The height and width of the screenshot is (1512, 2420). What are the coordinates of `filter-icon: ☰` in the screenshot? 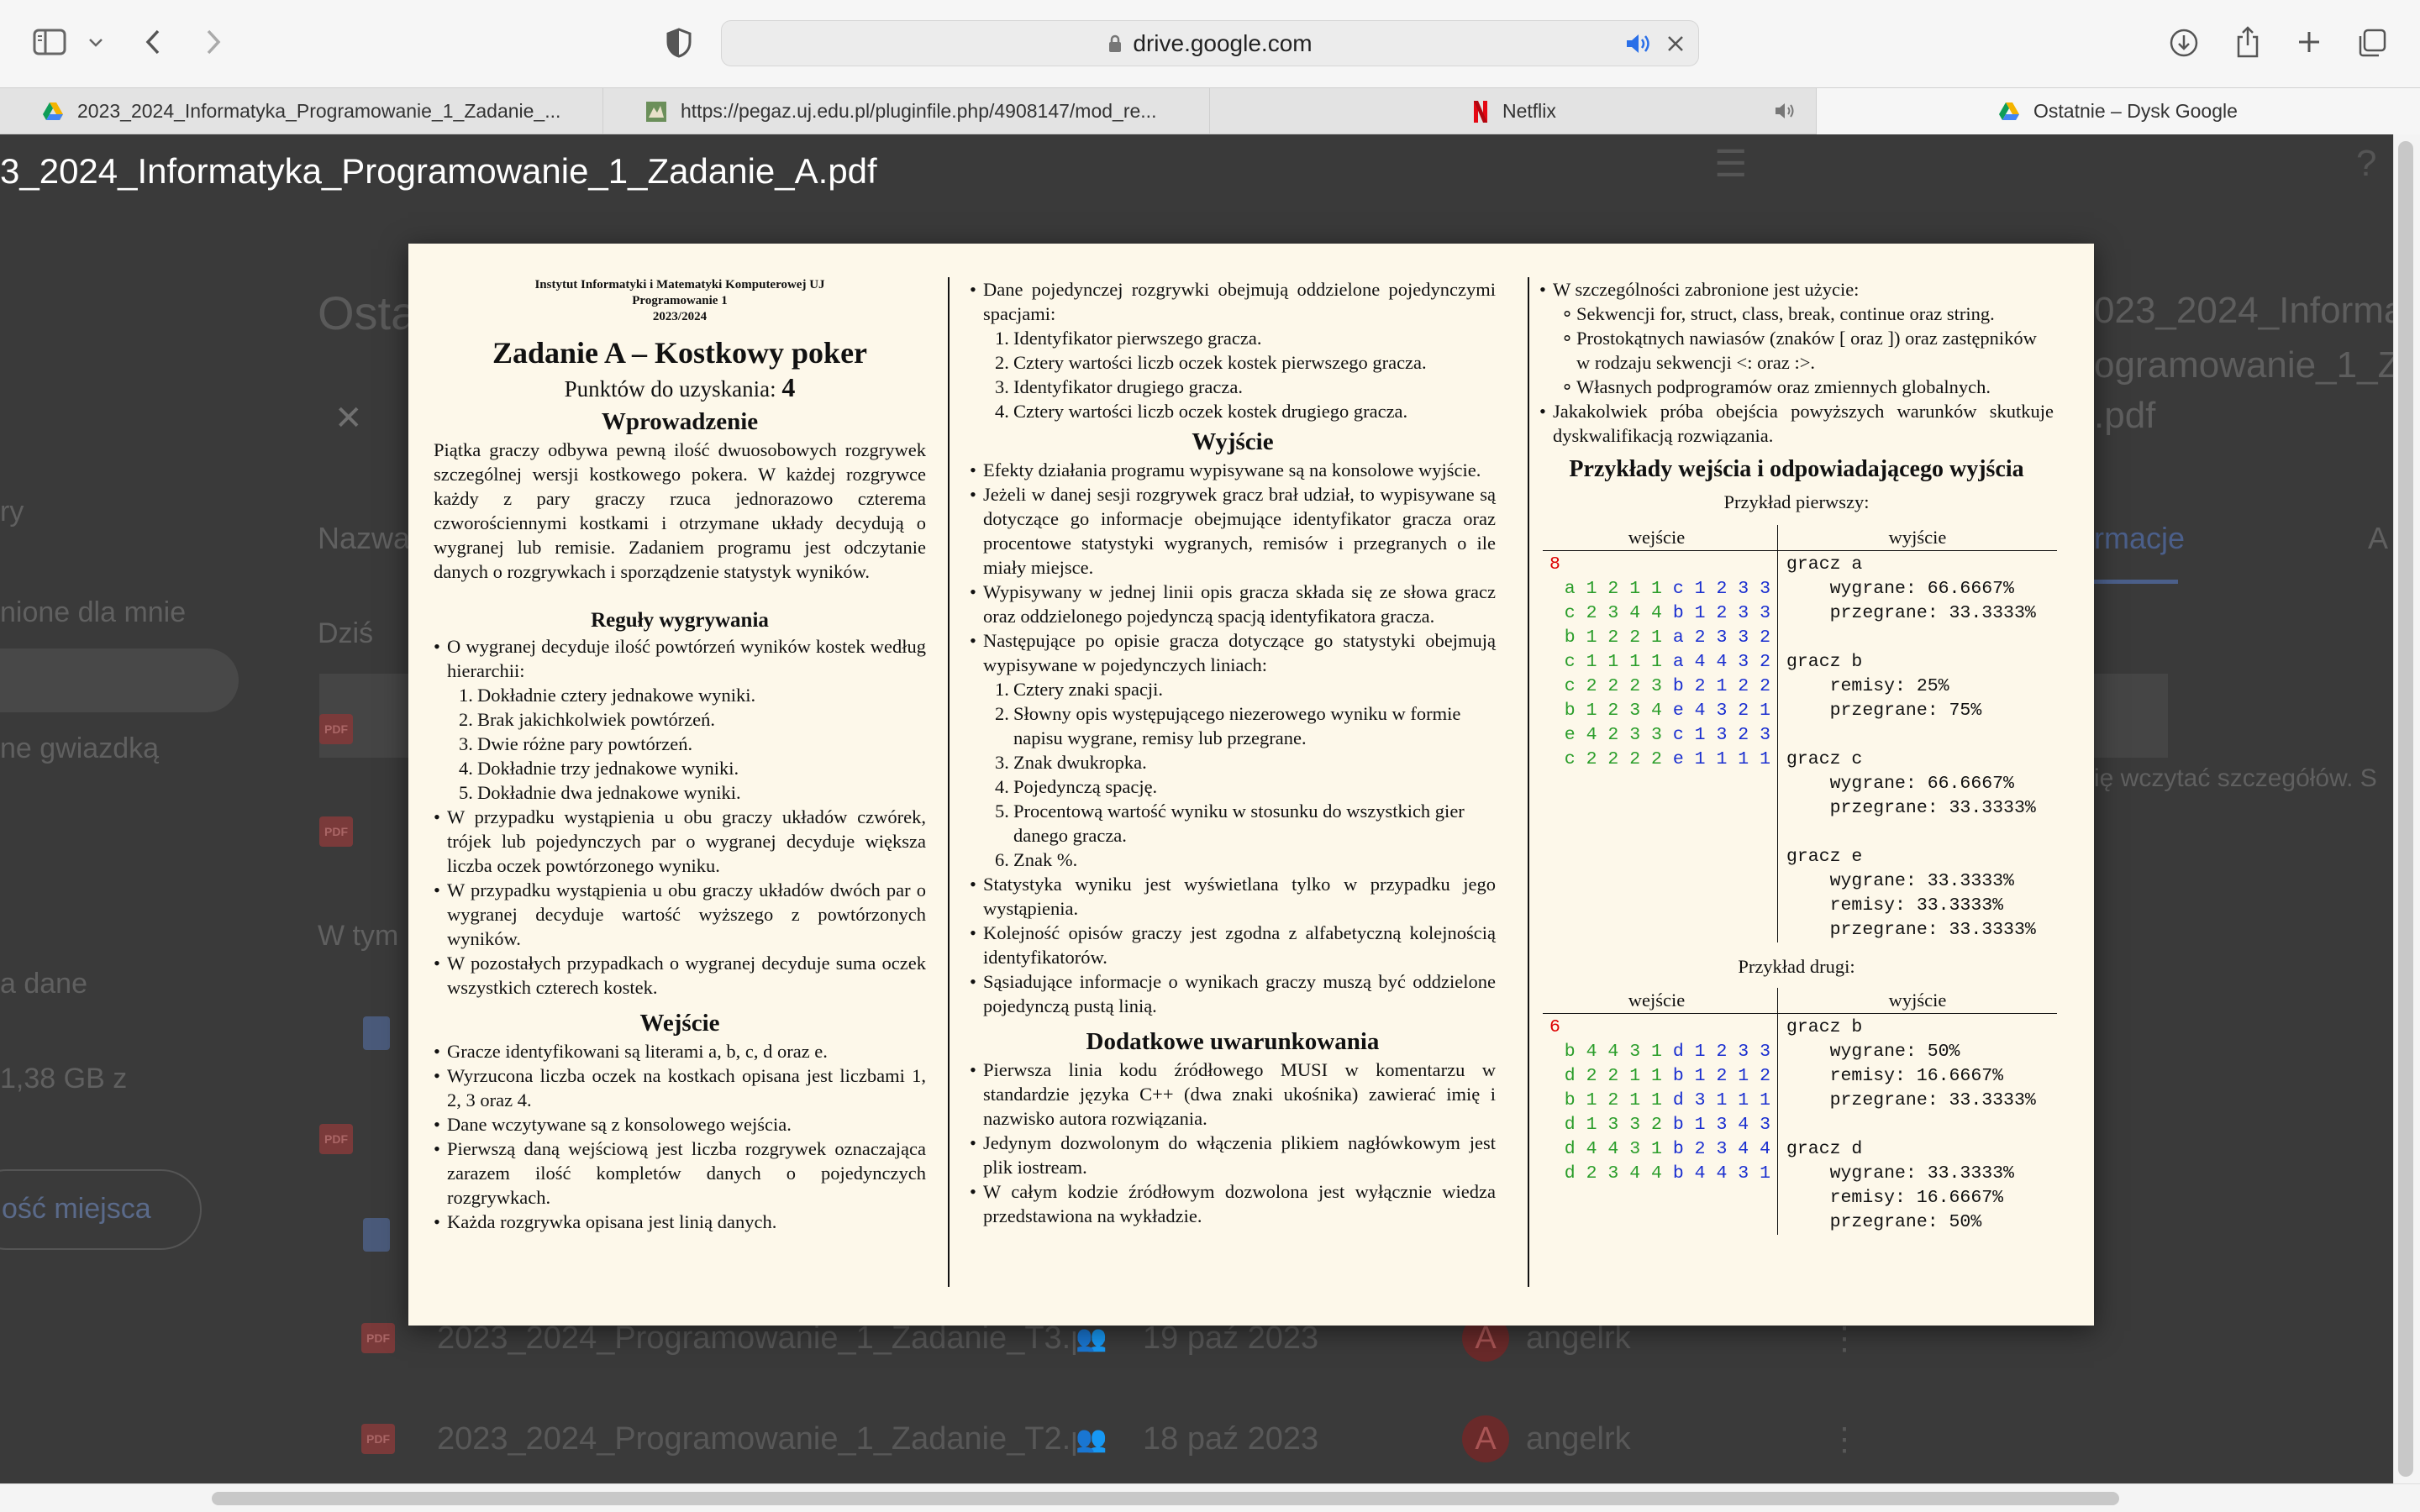 It's located at (1731, 164).